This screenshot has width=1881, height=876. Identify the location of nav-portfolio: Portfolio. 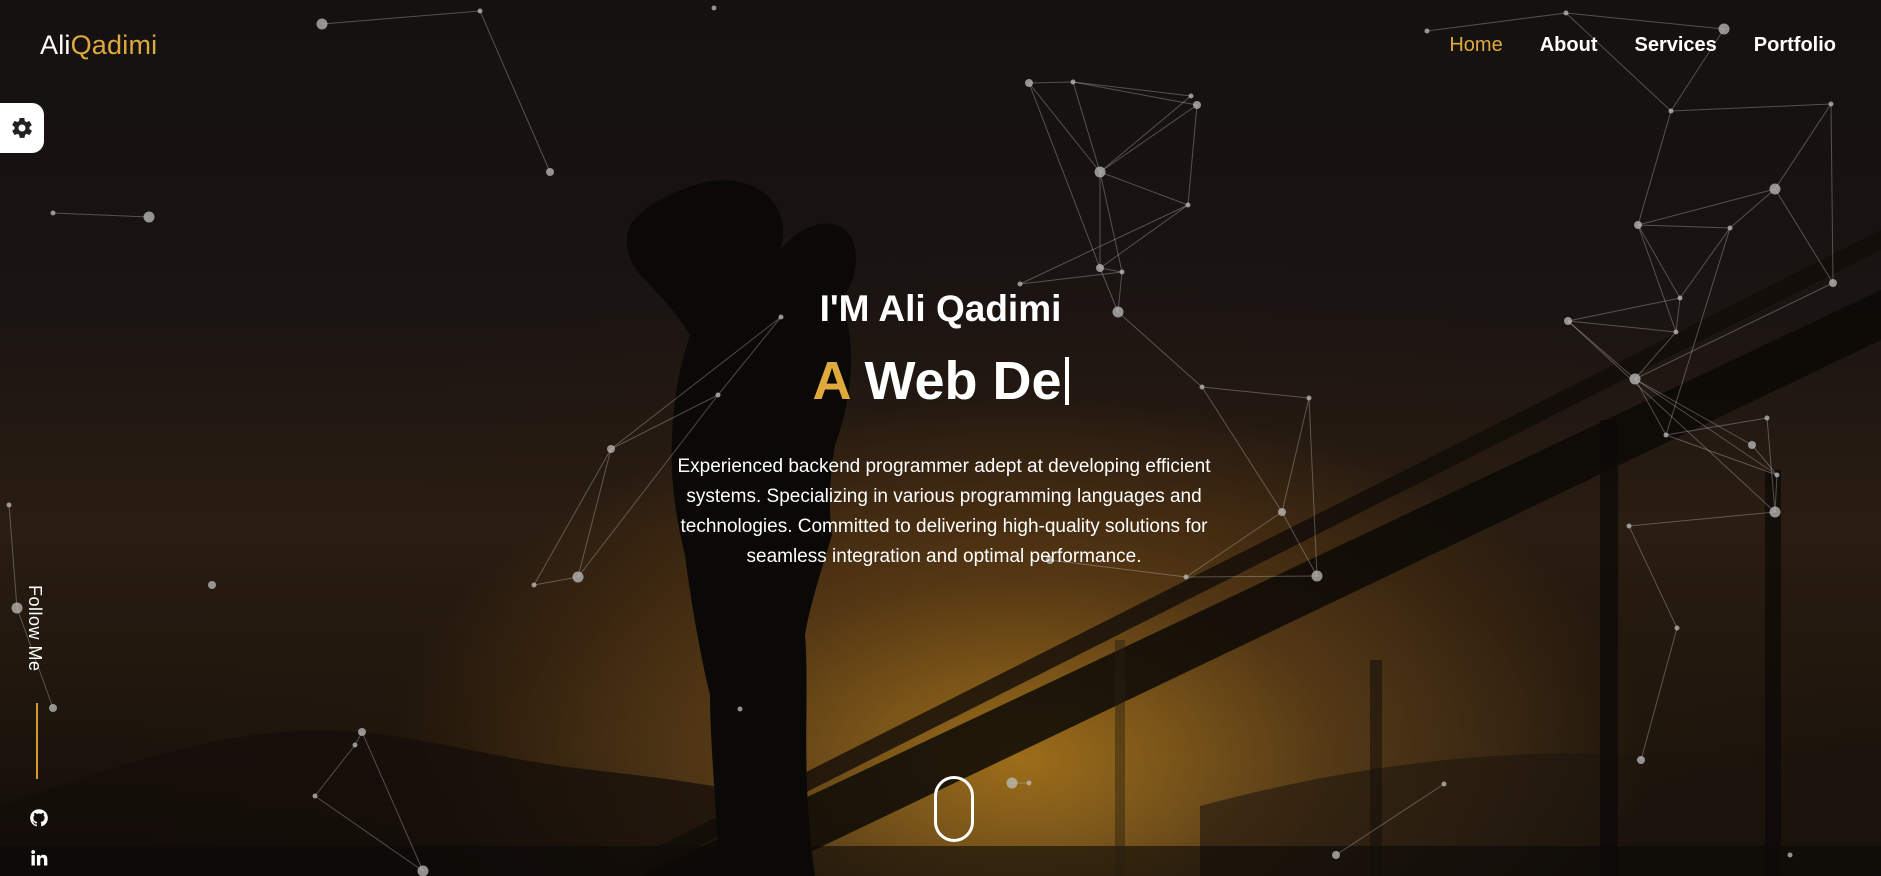
(1795, 45).